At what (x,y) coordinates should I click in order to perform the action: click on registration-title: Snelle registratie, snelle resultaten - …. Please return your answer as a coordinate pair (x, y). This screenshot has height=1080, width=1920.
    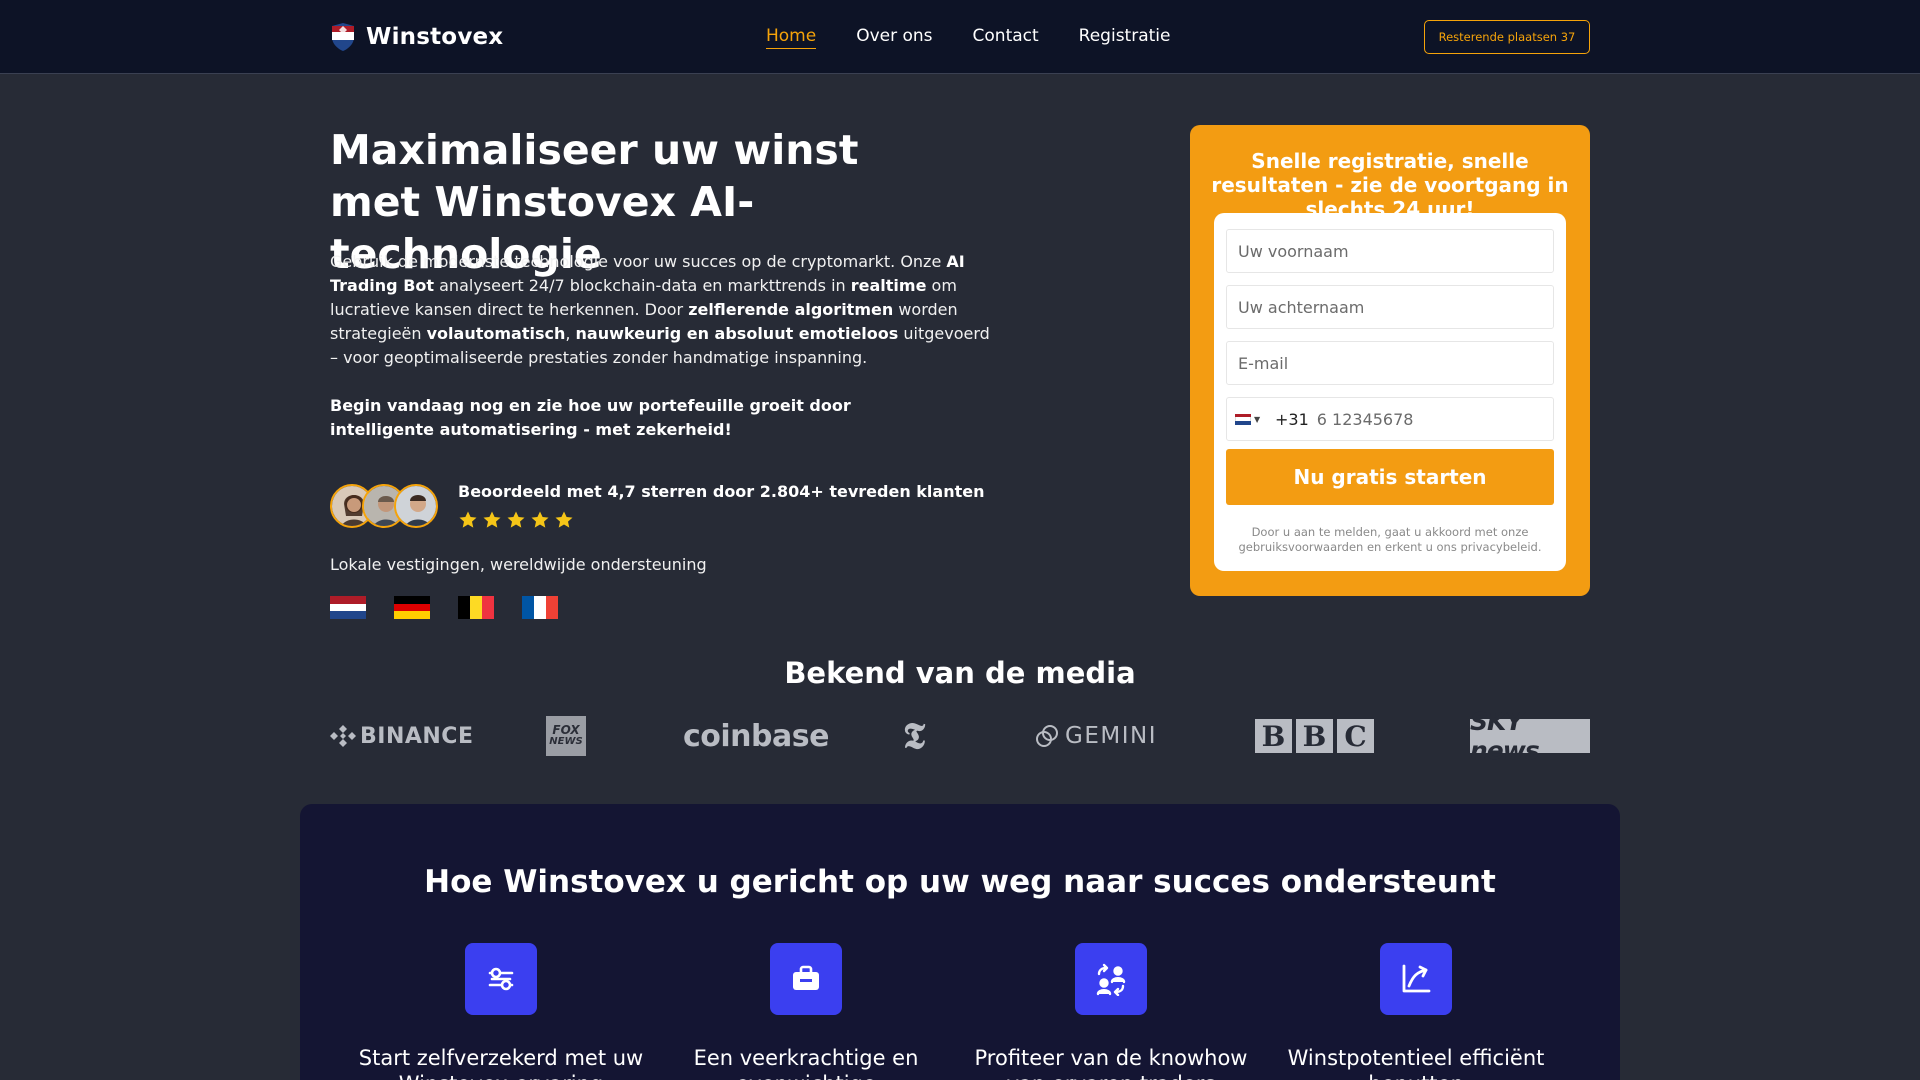
    Looking at the image, I should click on (1390, 185).